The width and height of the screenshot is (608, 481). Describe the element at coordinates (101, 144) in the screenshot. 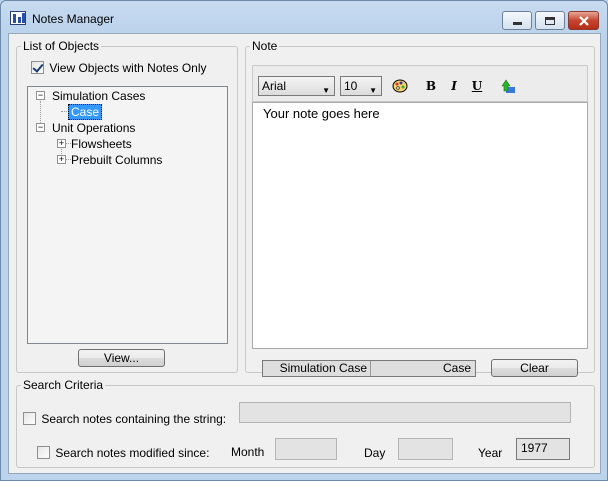

I see `tree-node-label: Flowsheets` at that location.